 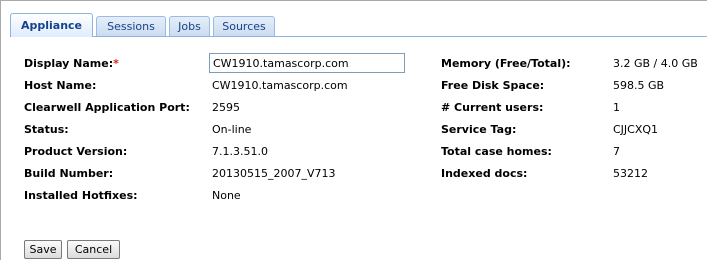 I want to click on memory-value: 3.2 GB / 4.0 GB, so click(x=655, y=63).